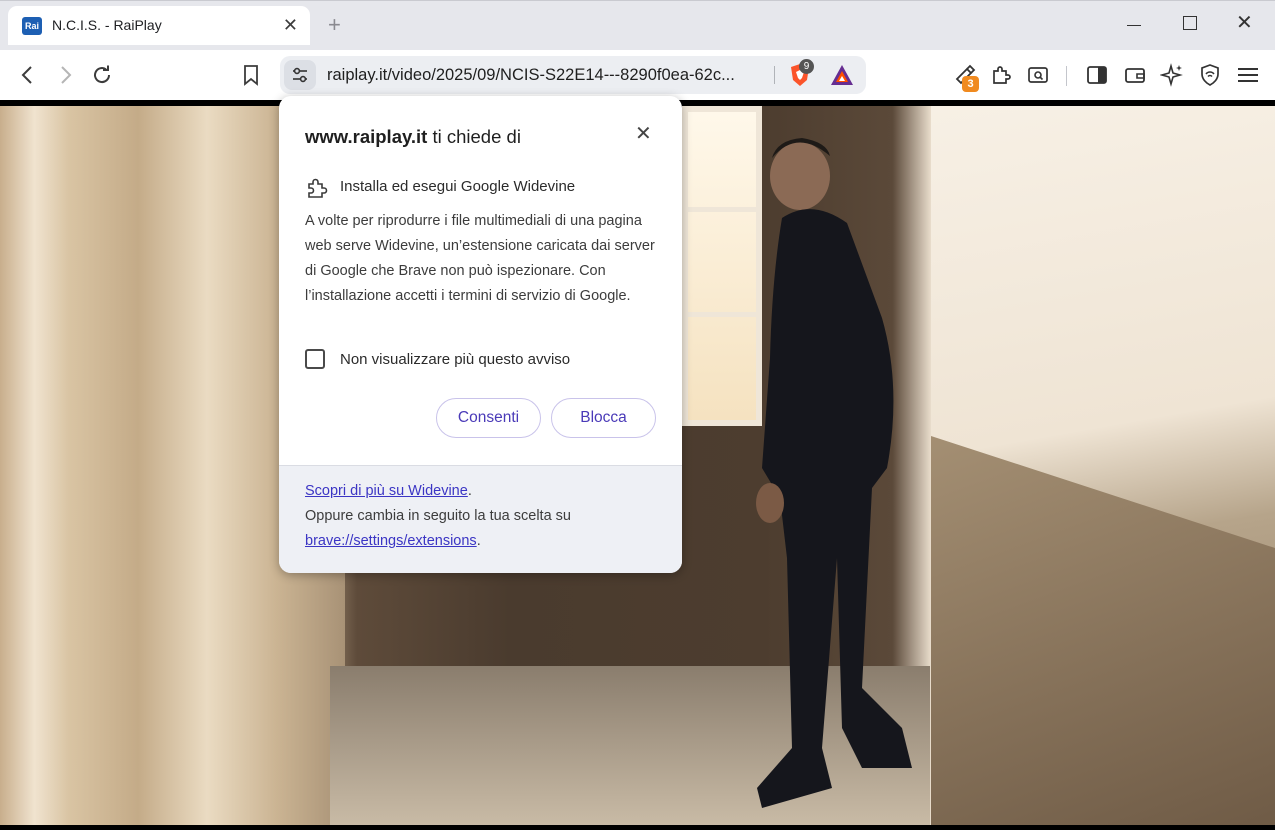 This screenshot has width=1275, height=830. I want to click on footer-period-2: ., so click(478, 541).